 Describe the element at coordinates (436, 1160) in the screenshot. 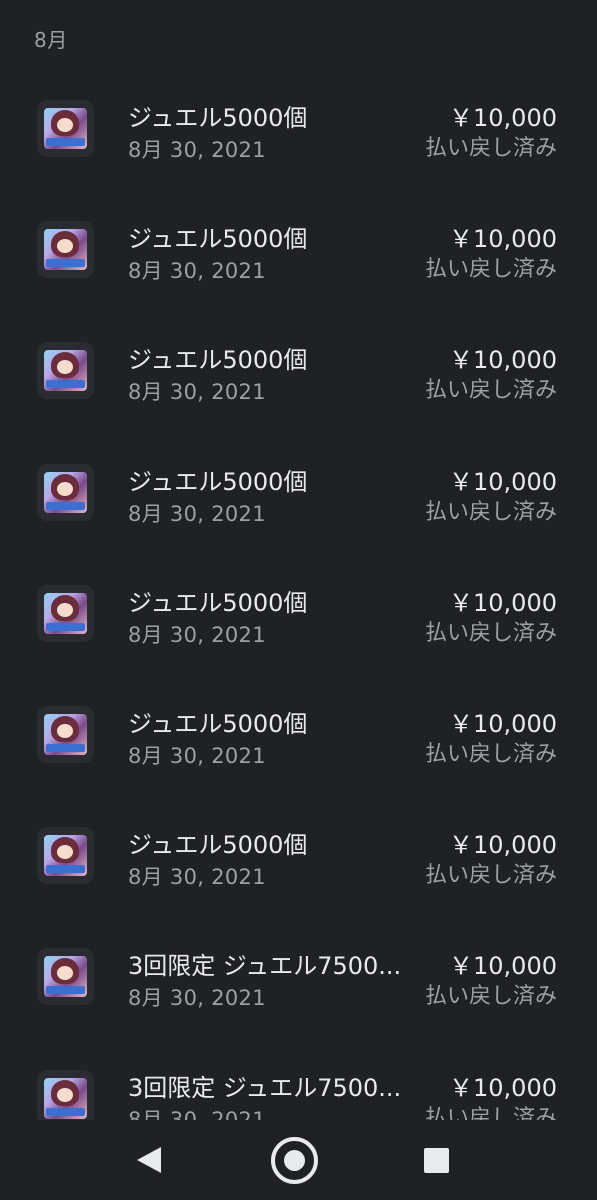

I see `recents-square-icon` at that location.